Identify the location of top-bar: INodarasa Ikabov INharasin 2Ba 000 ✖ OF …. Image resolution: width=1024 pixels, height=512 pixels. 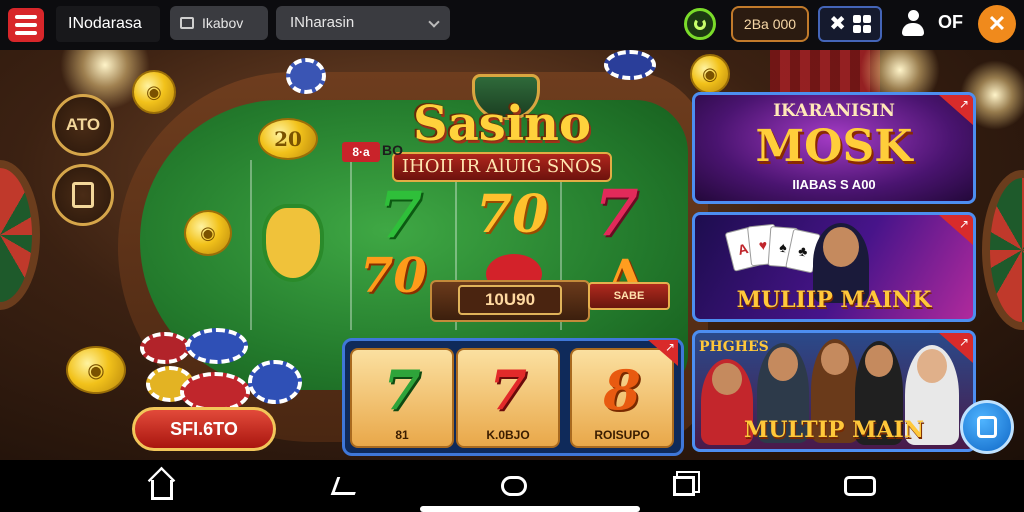
(512, 25).